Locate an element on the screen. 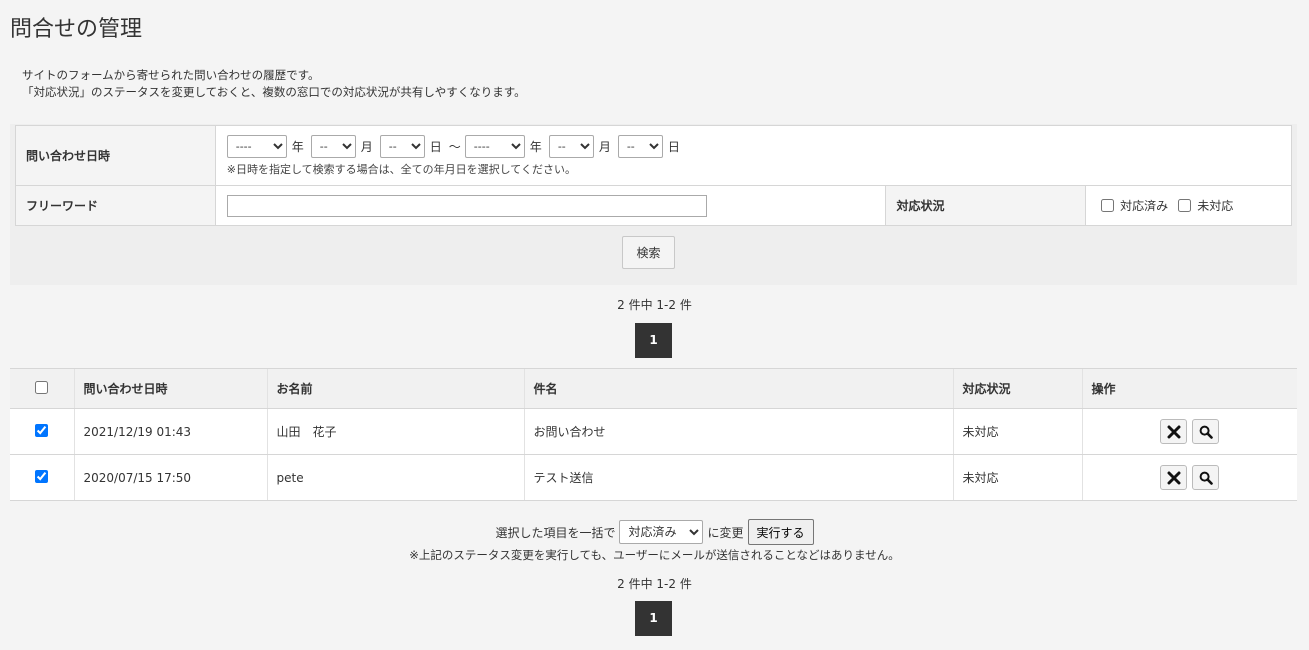  bulk-status-select: 対応済み is located at coordinates (661, 532).